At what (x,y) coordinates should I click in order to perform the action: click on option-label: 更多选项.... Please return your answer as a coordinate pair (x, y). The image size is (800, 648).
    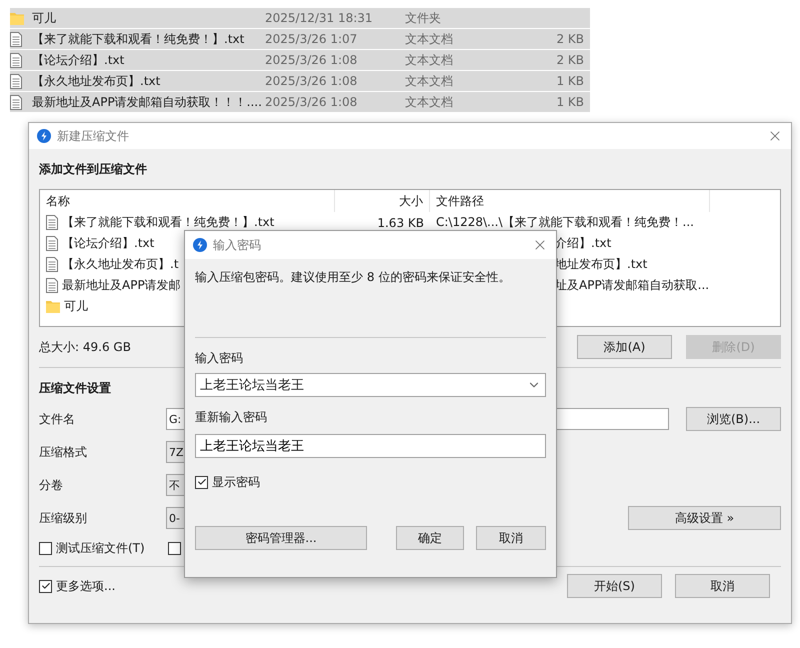
    Looking at the image, I should click on (86, 586).